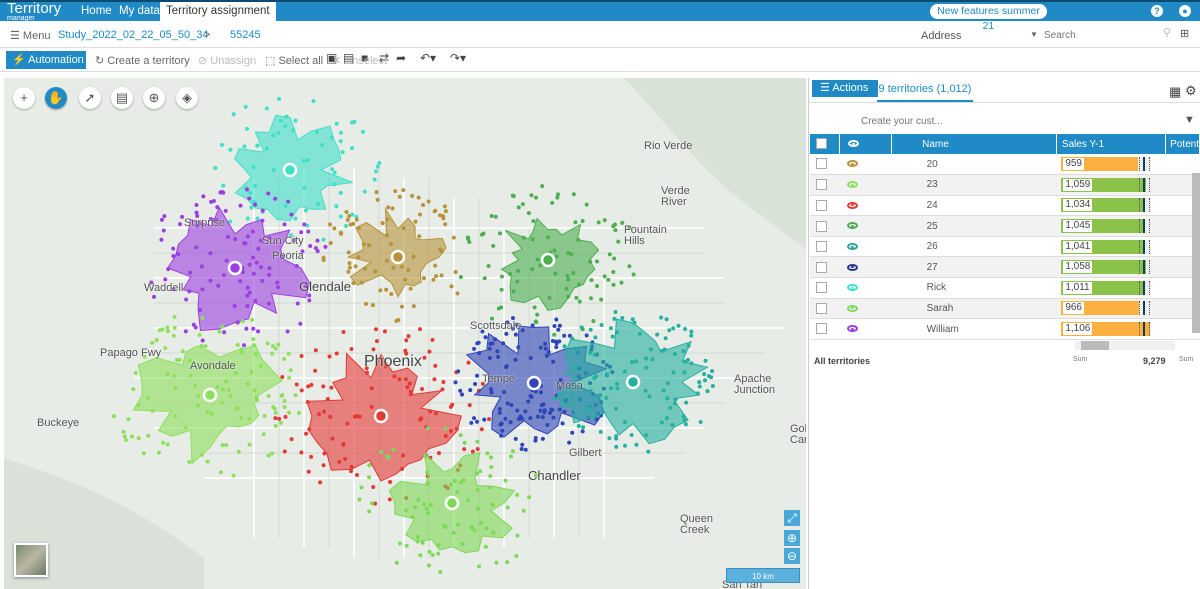 Image resolution: width=1200 pixels, height=589 pixels. Describe the element at coordinates (133, 35) in the screenshot. I see `study-breadcrumb: Study_2022_02_22_05_50_34` at that location.